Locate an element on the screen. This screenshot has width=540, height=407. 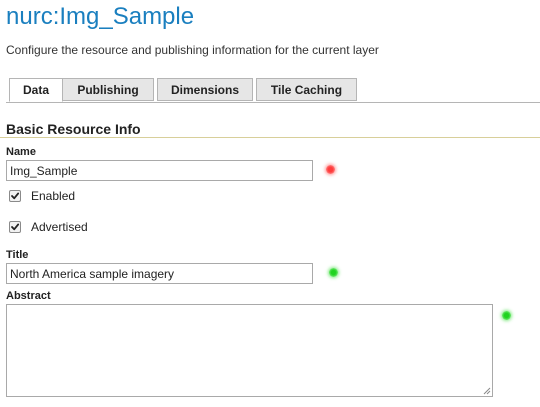
page-title: nurc:Img_Sample is located at coordinates (100, 16).